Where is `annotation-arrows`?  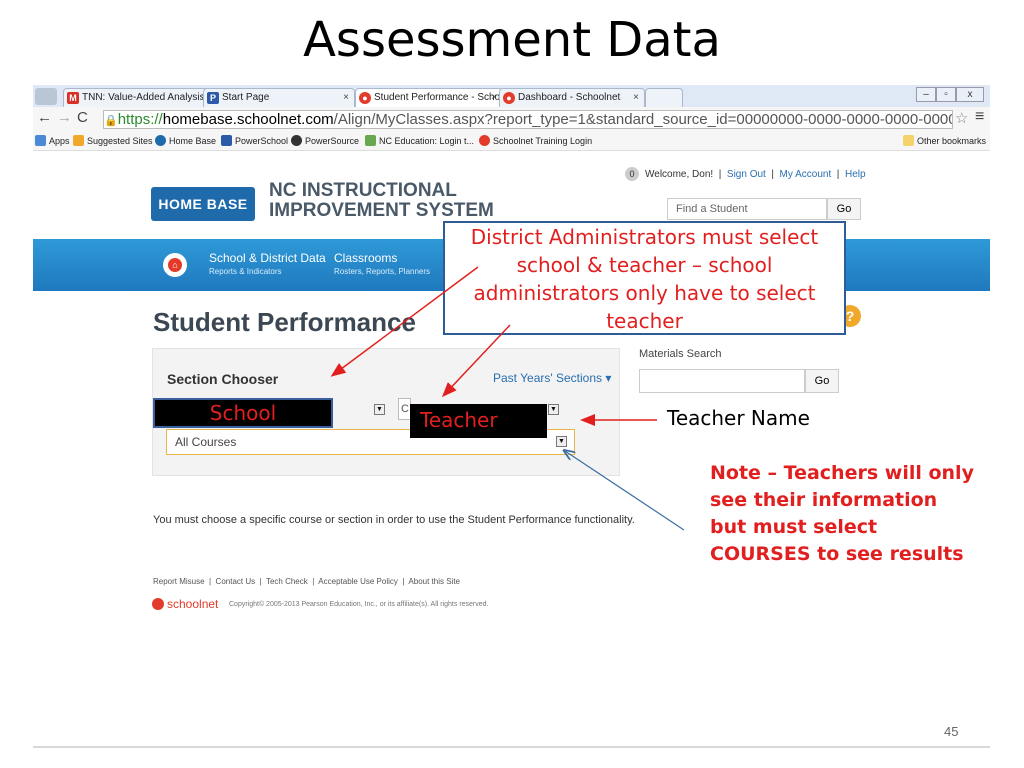
annotation-arrows is located at coordinates (507, 398).